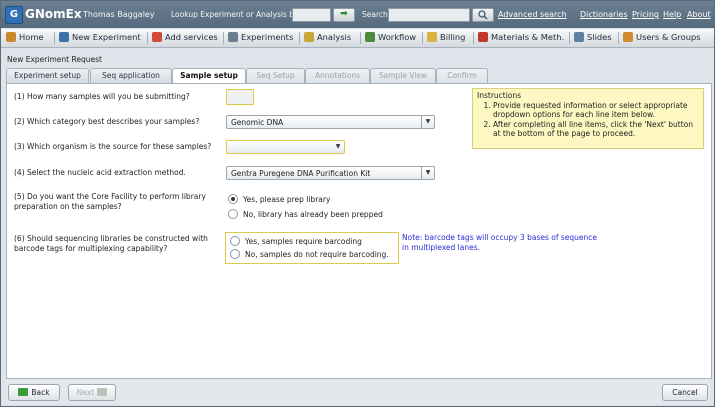  What do you see at coordinates (645, 14) in the screenshot?
I see `pricing-link: Pricing` at bounding box center [645, 14].